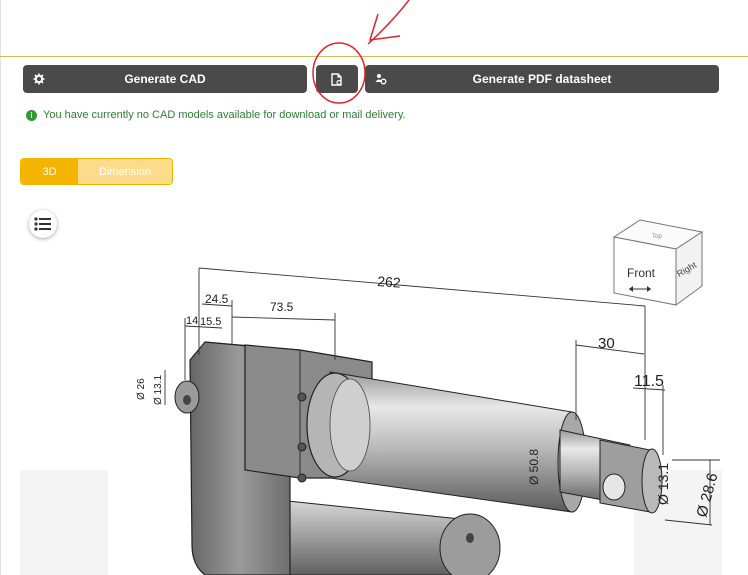 The image size is (748, 575). What do you see at coordinates (389, 537) in the screenshot?
I see `motor-housing` at bounding box center [389, 537].